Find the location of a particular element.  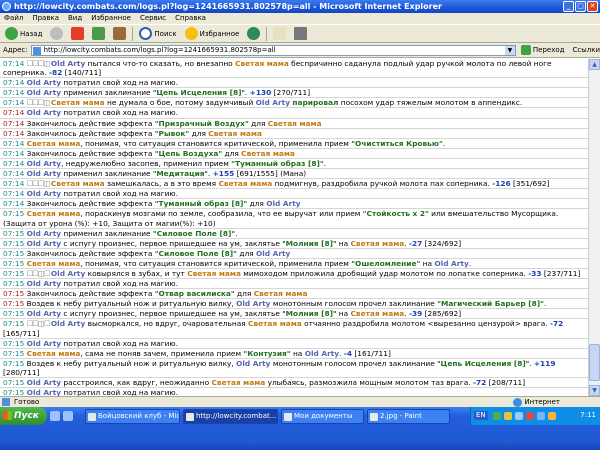

taskbar-item-paint: 2.jpg - Paint is located at coordinates (408, 416).